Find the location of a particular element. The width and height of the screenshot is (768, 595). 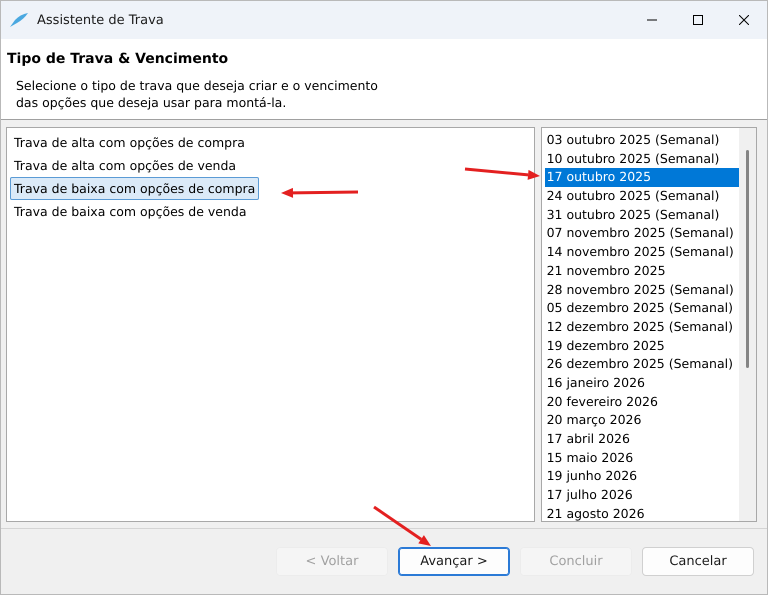

feather-icon is located at coordinates (19, 20).